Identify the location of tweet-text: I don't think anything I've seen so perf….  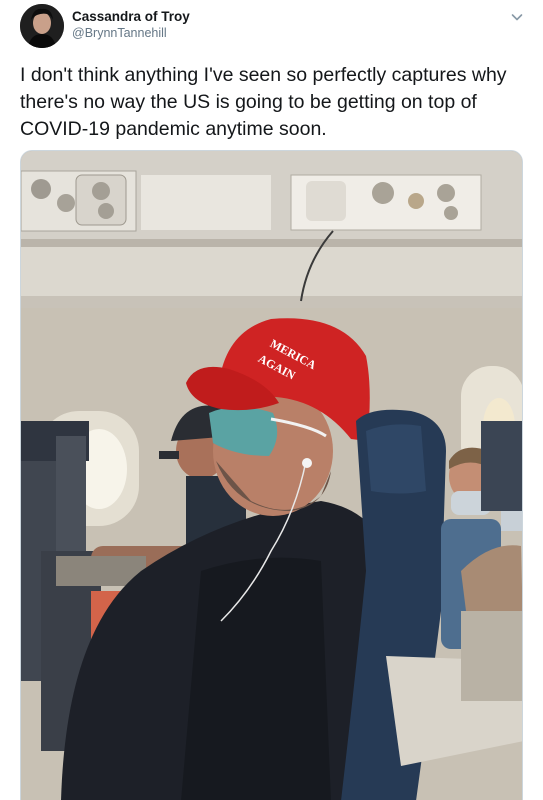
(263, 102).